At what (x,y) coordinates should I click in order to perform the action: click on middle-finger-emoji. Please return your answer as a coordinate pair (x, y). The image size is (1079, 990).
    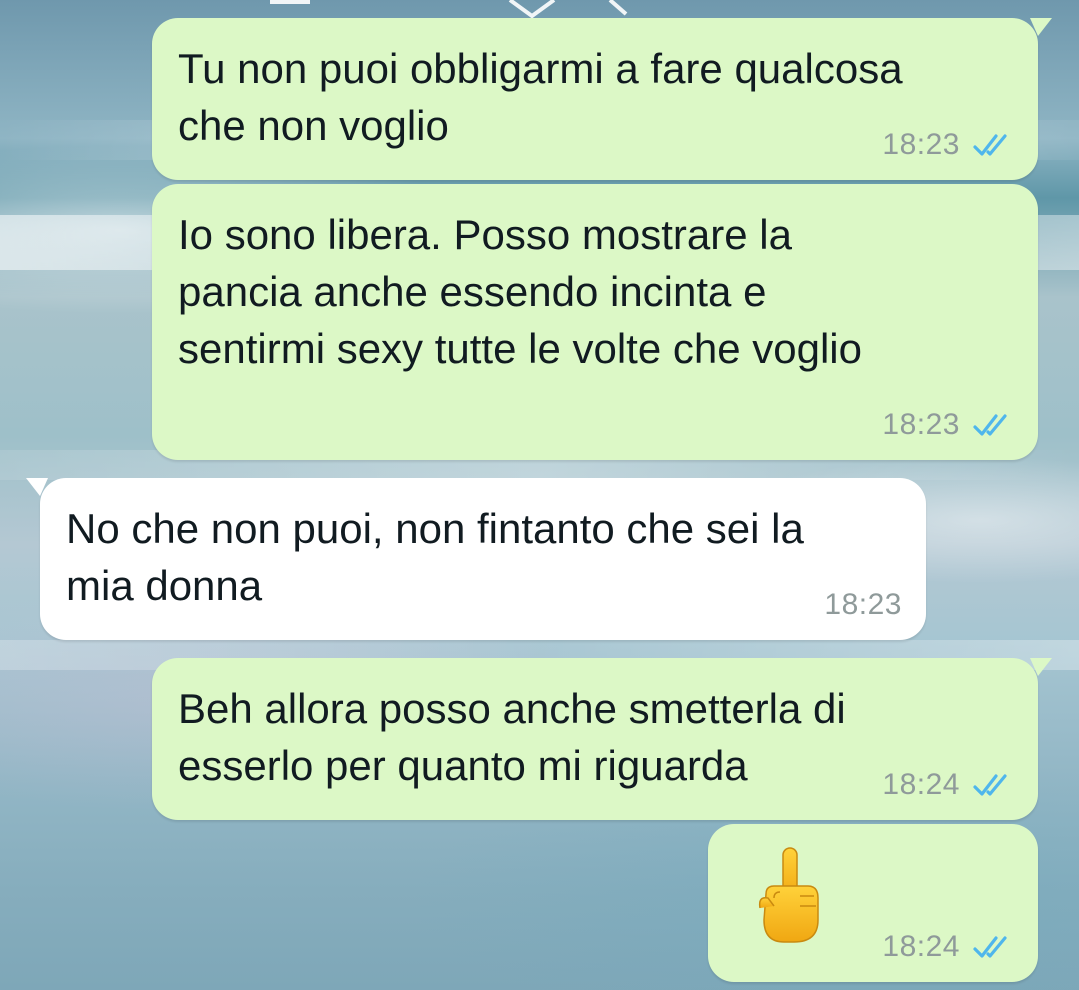
    Looking at the image, I should click on (788, 895).